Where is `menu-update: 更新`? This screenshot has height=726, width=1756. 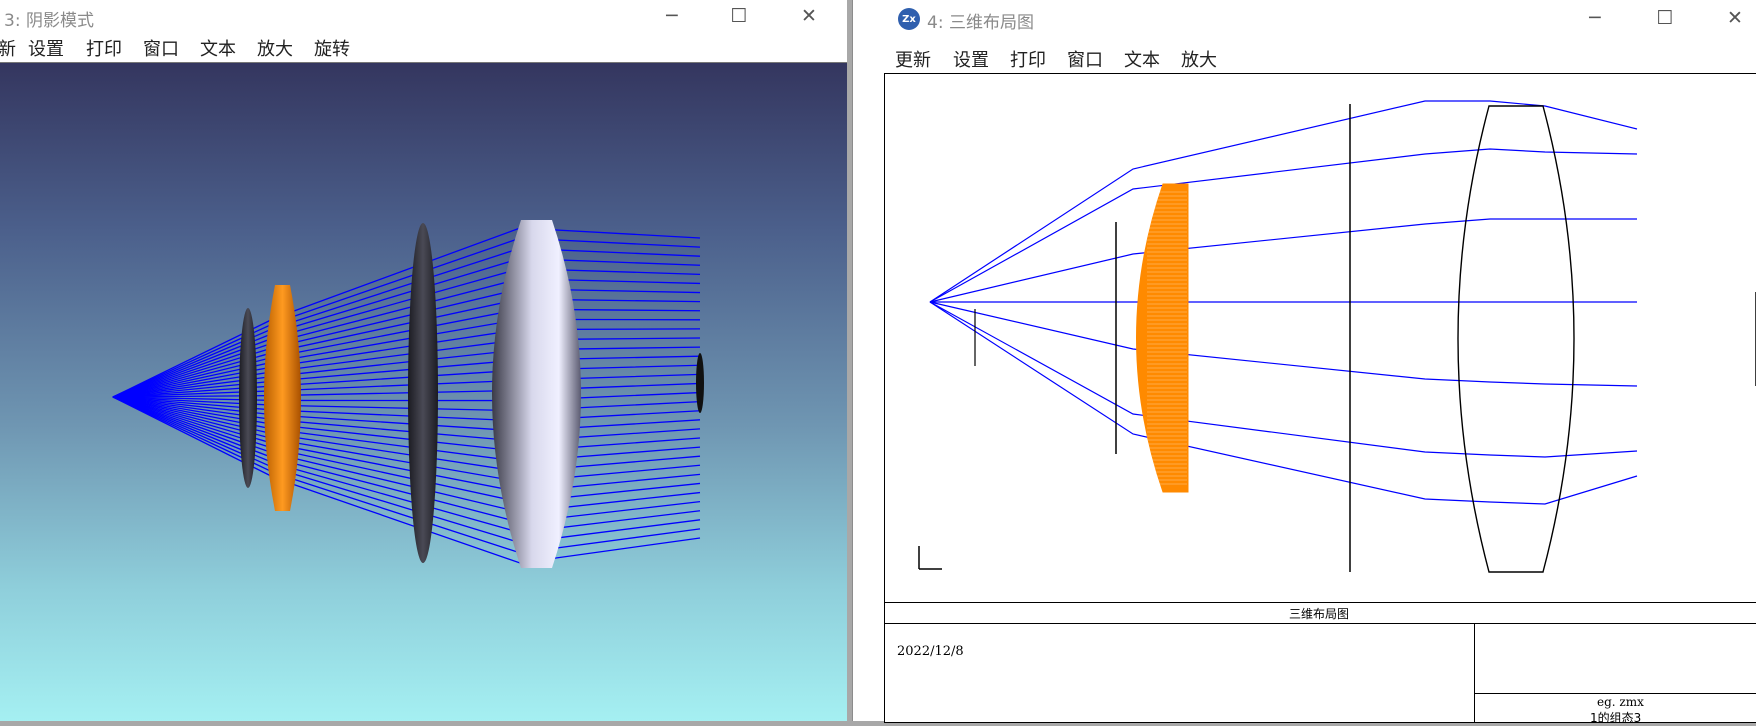
menu-update: 更新 is located at coordinates (913, 59).